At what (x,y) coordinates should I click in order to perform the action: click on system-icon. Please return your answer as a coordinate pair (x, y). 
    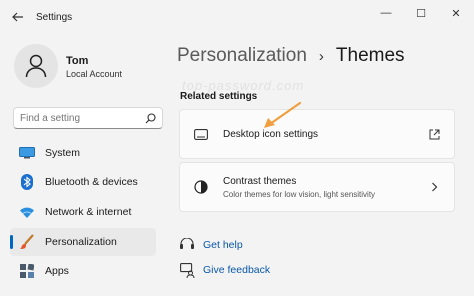
    Looking at the image, I should click on (27, 153).